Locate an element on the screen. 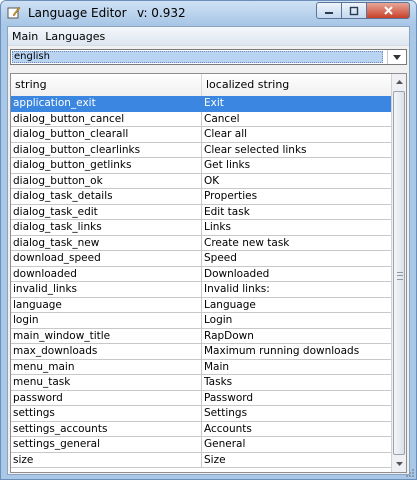 This screenshot has width=417, height=480. maximize-button is located at coordinates (354, 10).